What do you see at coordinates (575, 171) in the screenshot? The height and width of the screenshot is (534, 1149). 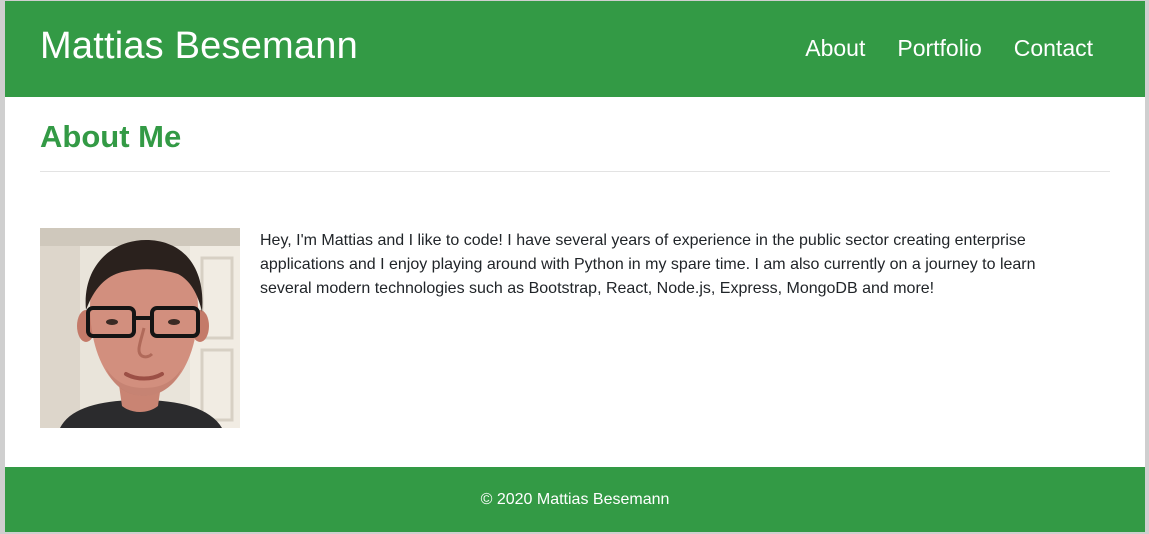 I see `title-divider` at bounding box center [575, 171].